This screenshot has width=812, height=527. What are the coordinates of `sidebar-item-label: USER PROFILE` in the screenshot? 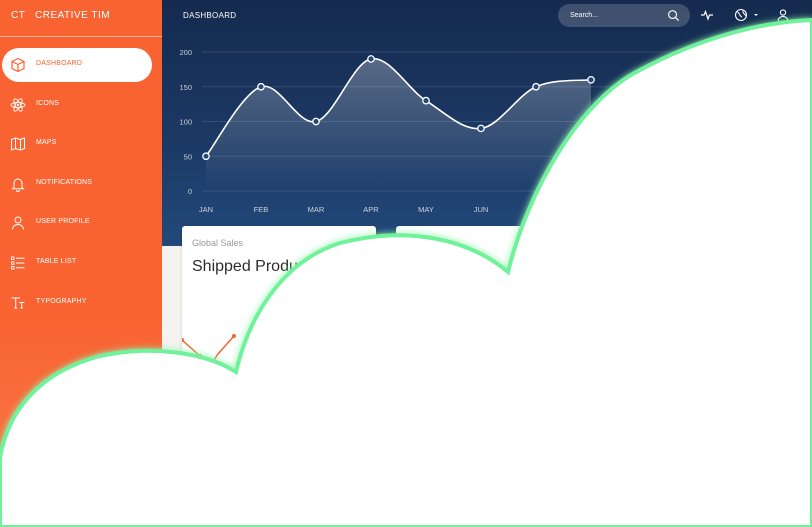 It's located at (63, 222).